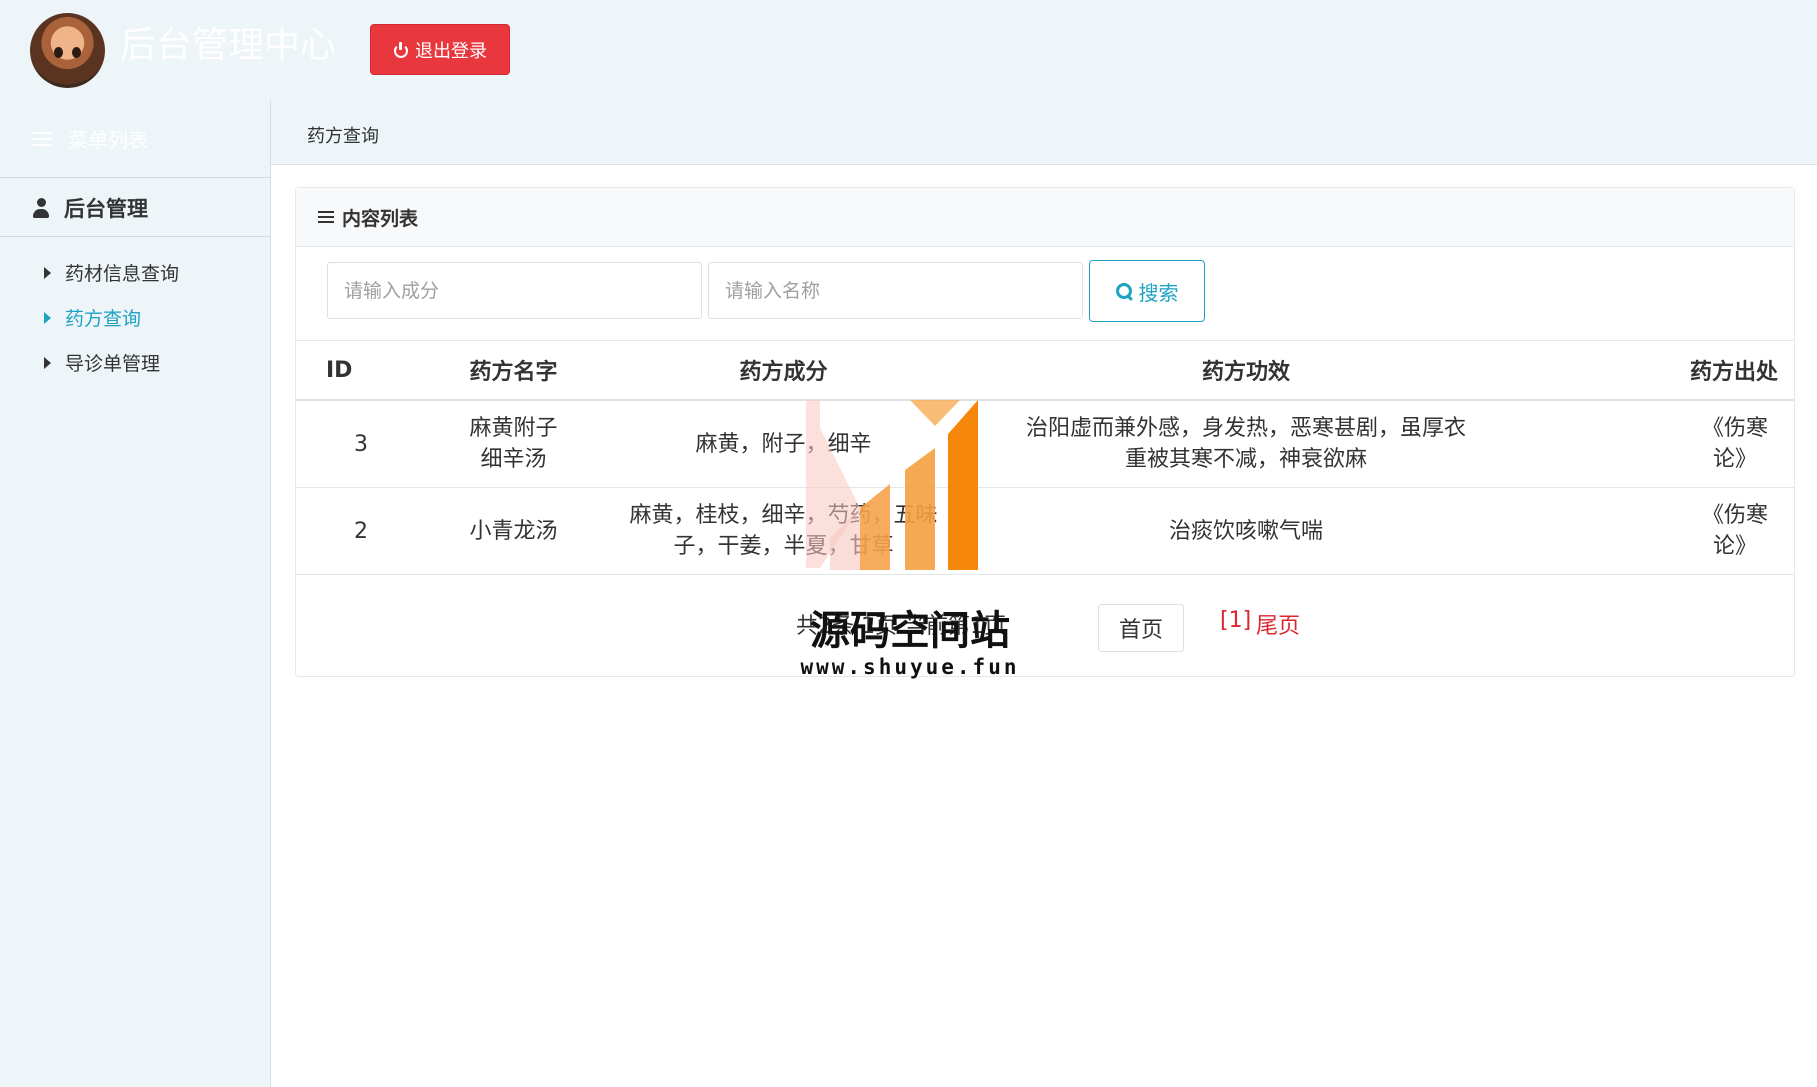 The width and height of the screenshot is (1817, 1087). What do you see at coordinates (1246, 444) in the screenshot?
I see `cell-efficacy: 治阳虚而兼外感，身发热，恶寒甚剧，虽厚衣重被其寒不减，神衰欲麻` at bounding box center [1246, 444].